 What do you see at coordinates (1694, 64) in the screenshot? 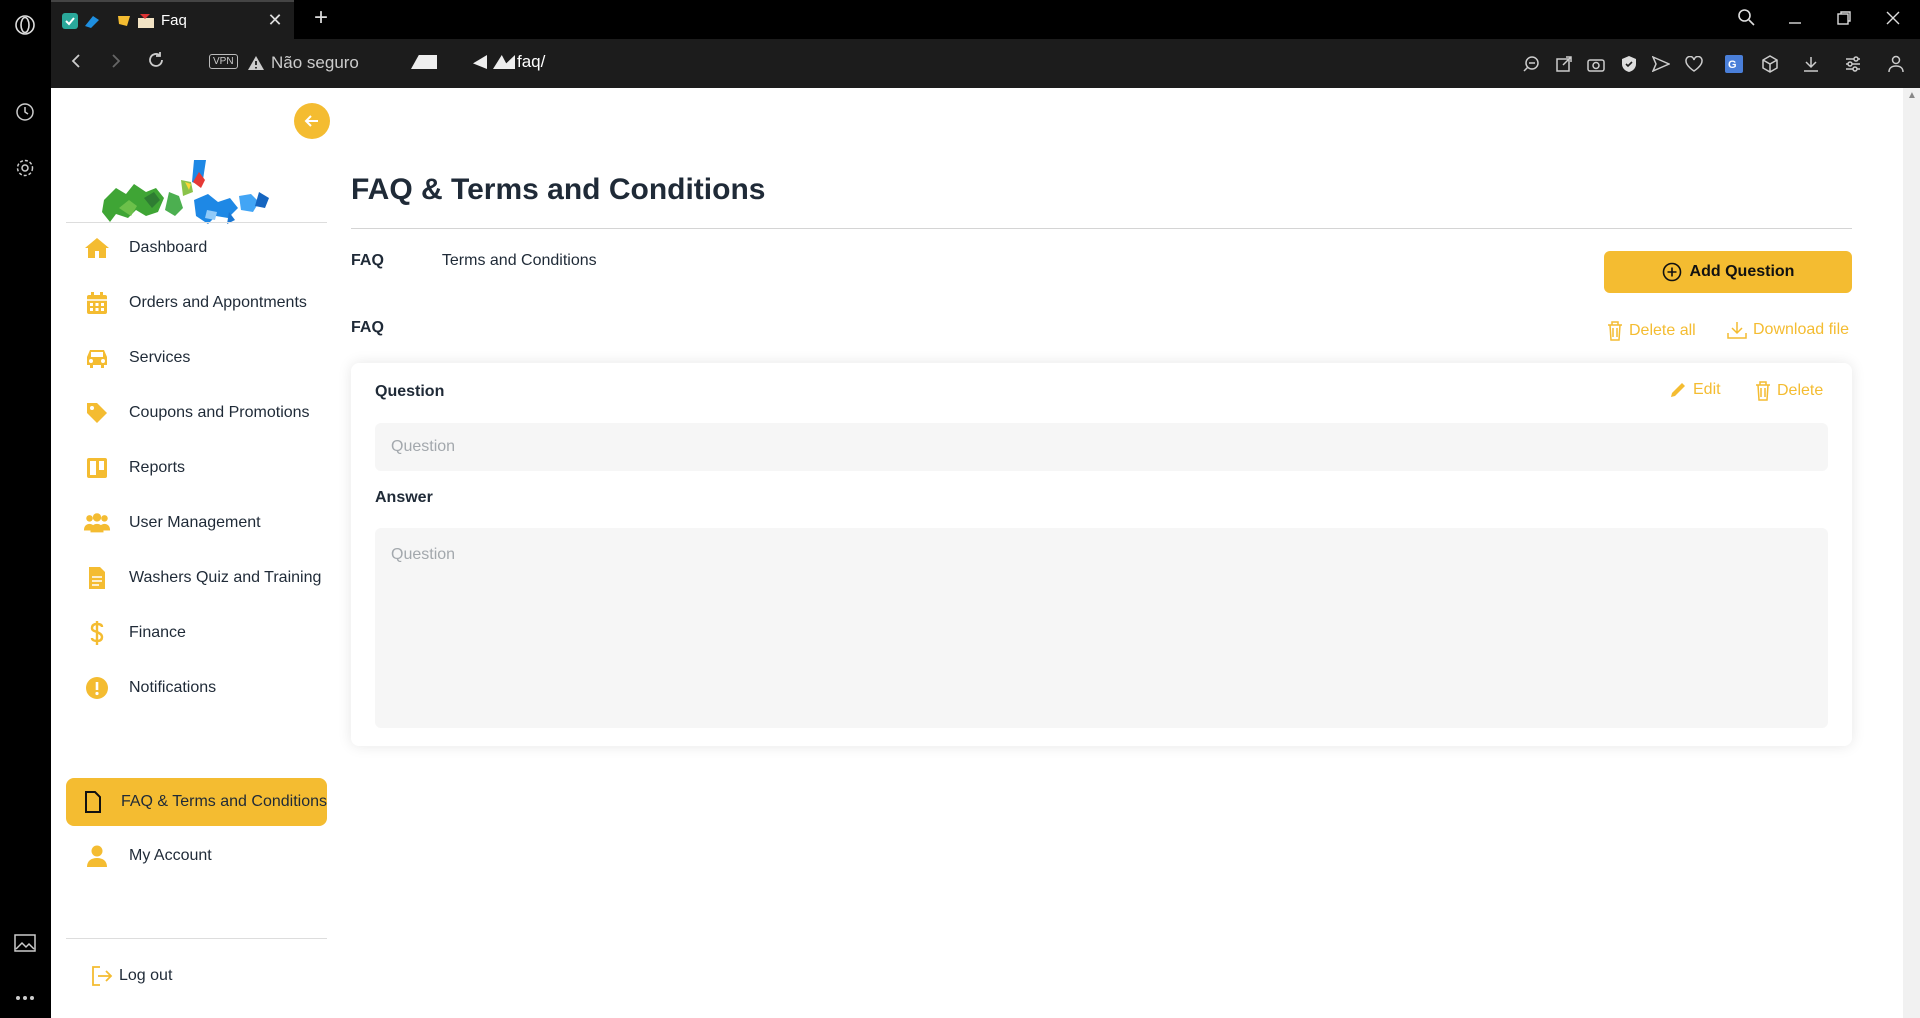
I see `heart-icon` at bounding box center [1694, 64].